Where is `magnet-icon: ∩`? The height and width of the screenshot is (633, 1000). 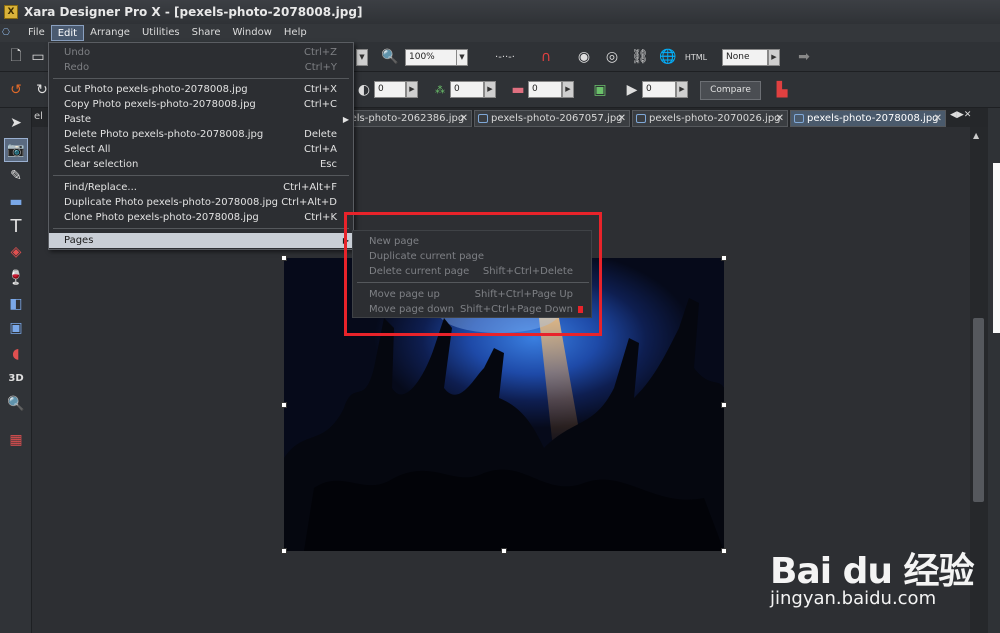
magnet-icon: ∩ is located at coordinates (546, 57).